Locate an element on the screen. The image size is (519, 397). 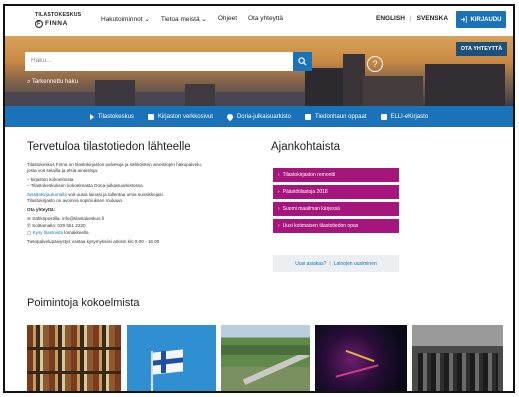
quicklink-guides: Tiedonhaun oppaat is located at coordinates (336, 116).